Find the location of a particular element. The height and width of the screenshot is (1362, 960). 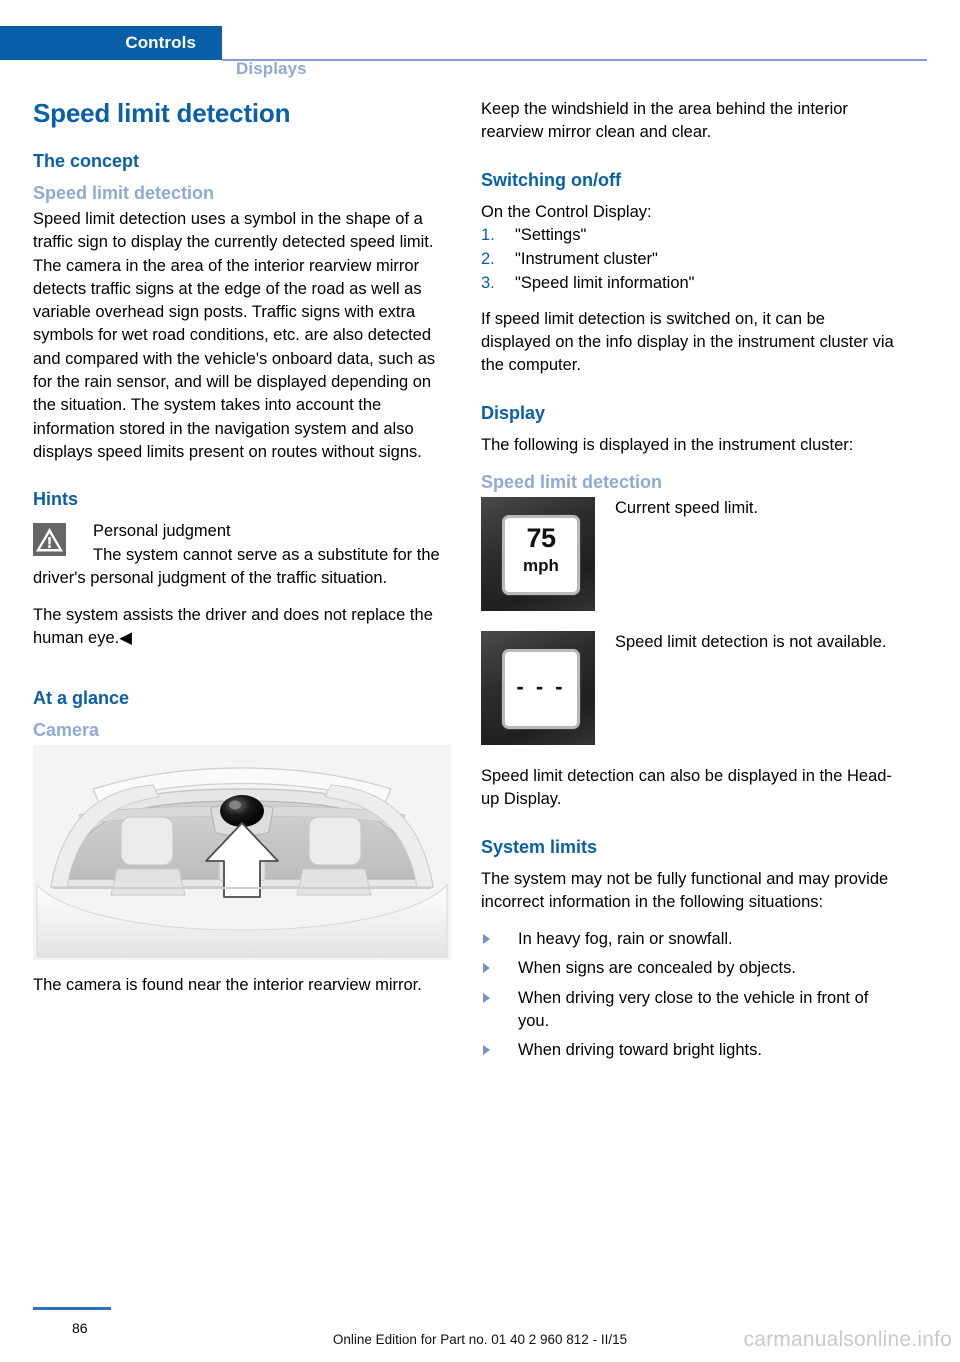

sign-unit: mph is located at coordinates (541, 565).